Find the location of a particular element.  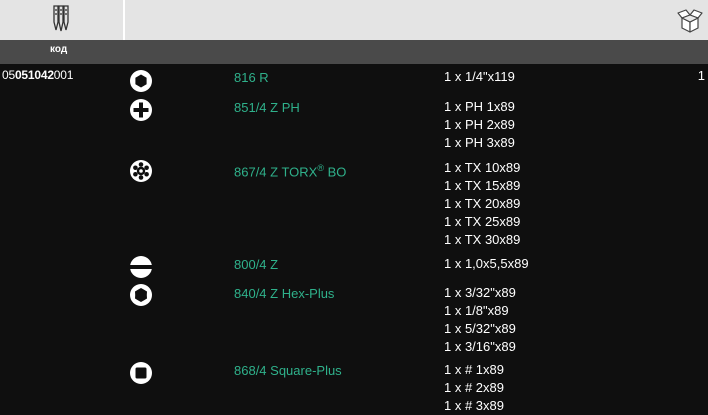

screwdriver-bits-icon is located at coordinates (61, 18).